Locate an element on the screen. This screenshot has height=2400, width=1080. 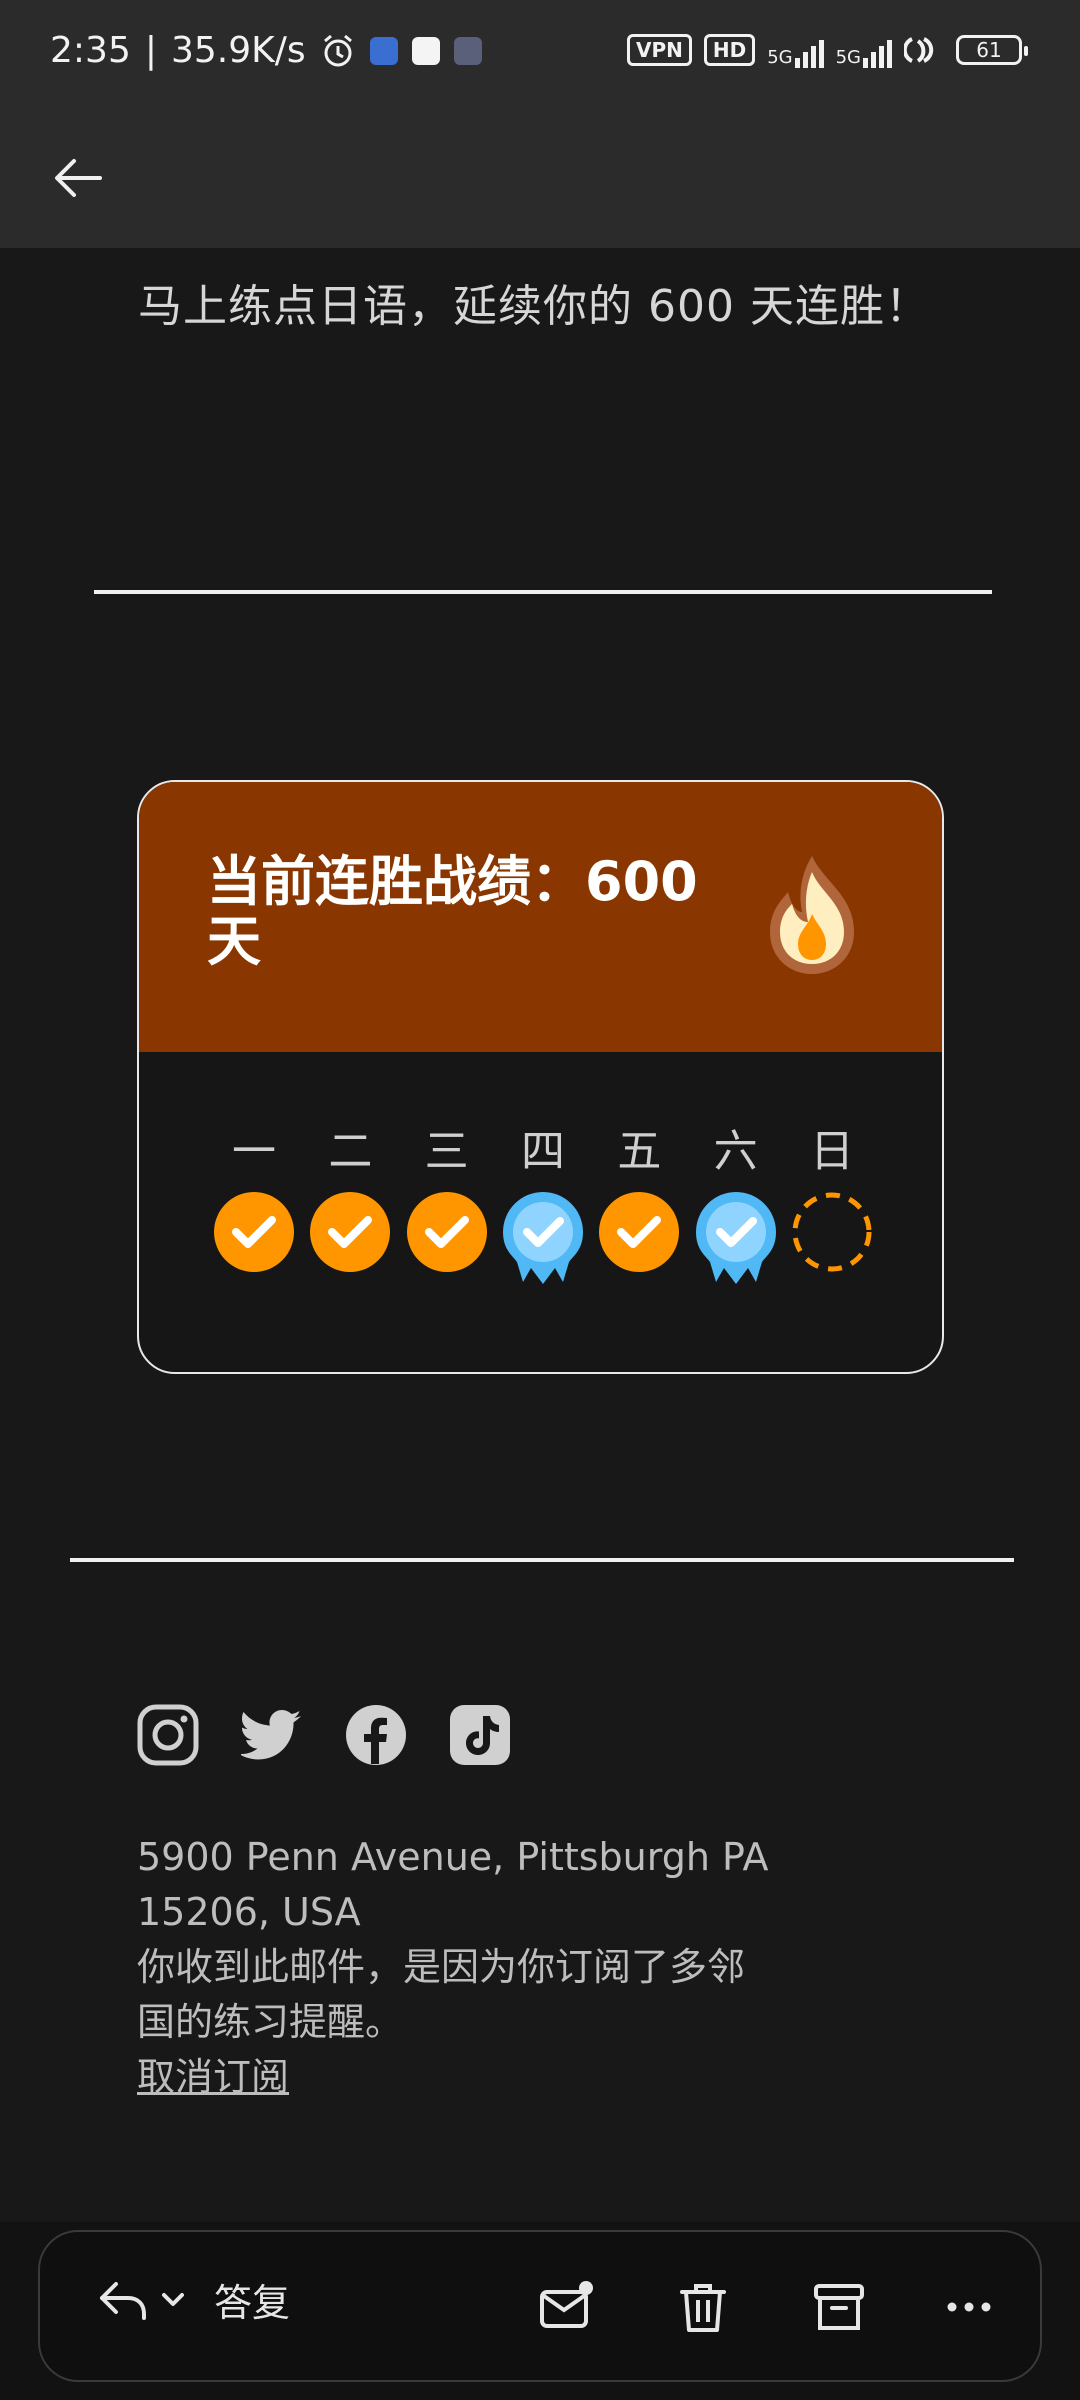
week-days-row: 一 二 三 四 五 六 日 is located at coordinates (543, 1204).